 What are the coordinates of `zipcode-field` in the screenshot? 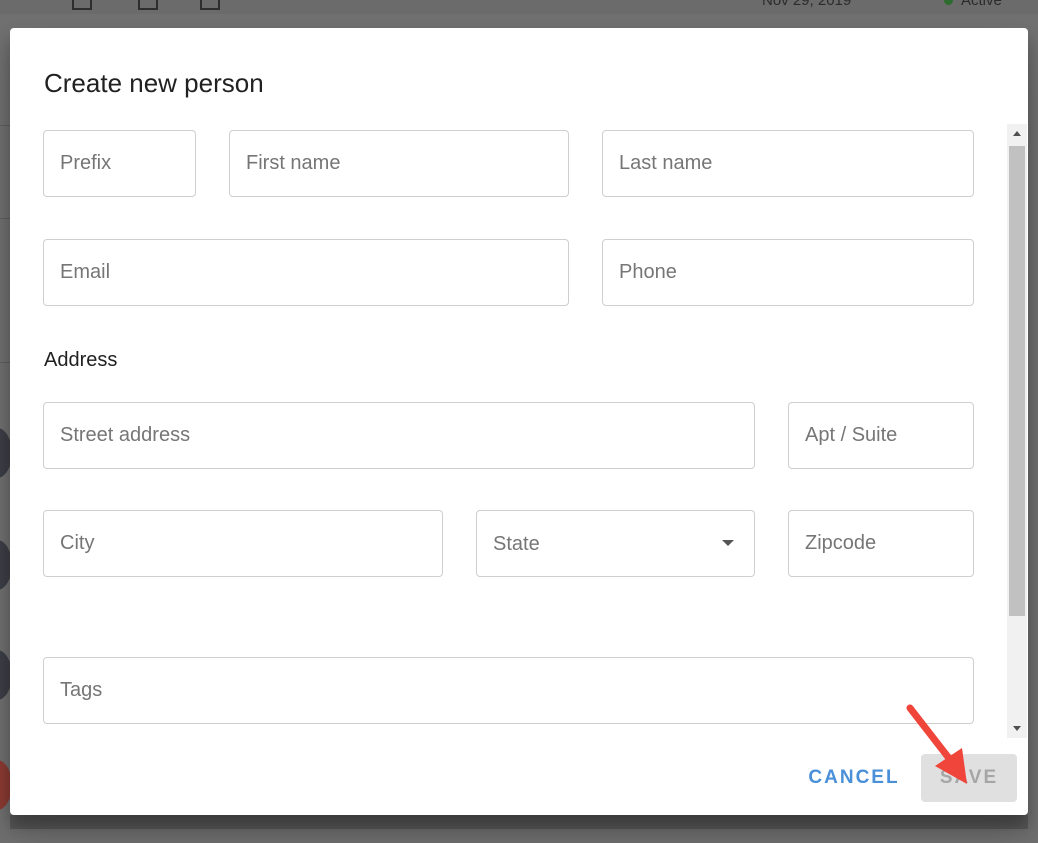 It's located at (881, 543).